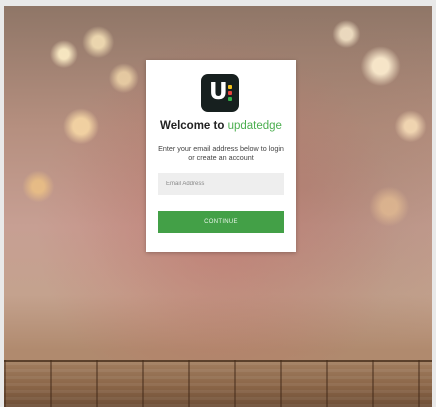 The height and width of the screenshot is (407, 436). What do you see at coordinates (230, 93) in the screenshot?
I see `logo-red-dot` at bounding box center [230, 93].